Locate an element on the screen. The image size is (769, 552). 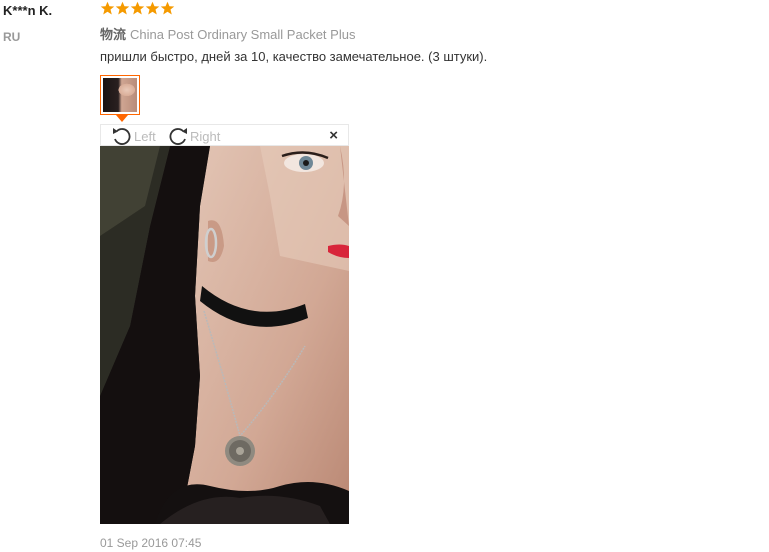
star-rating is located at coordinates (137, 9).